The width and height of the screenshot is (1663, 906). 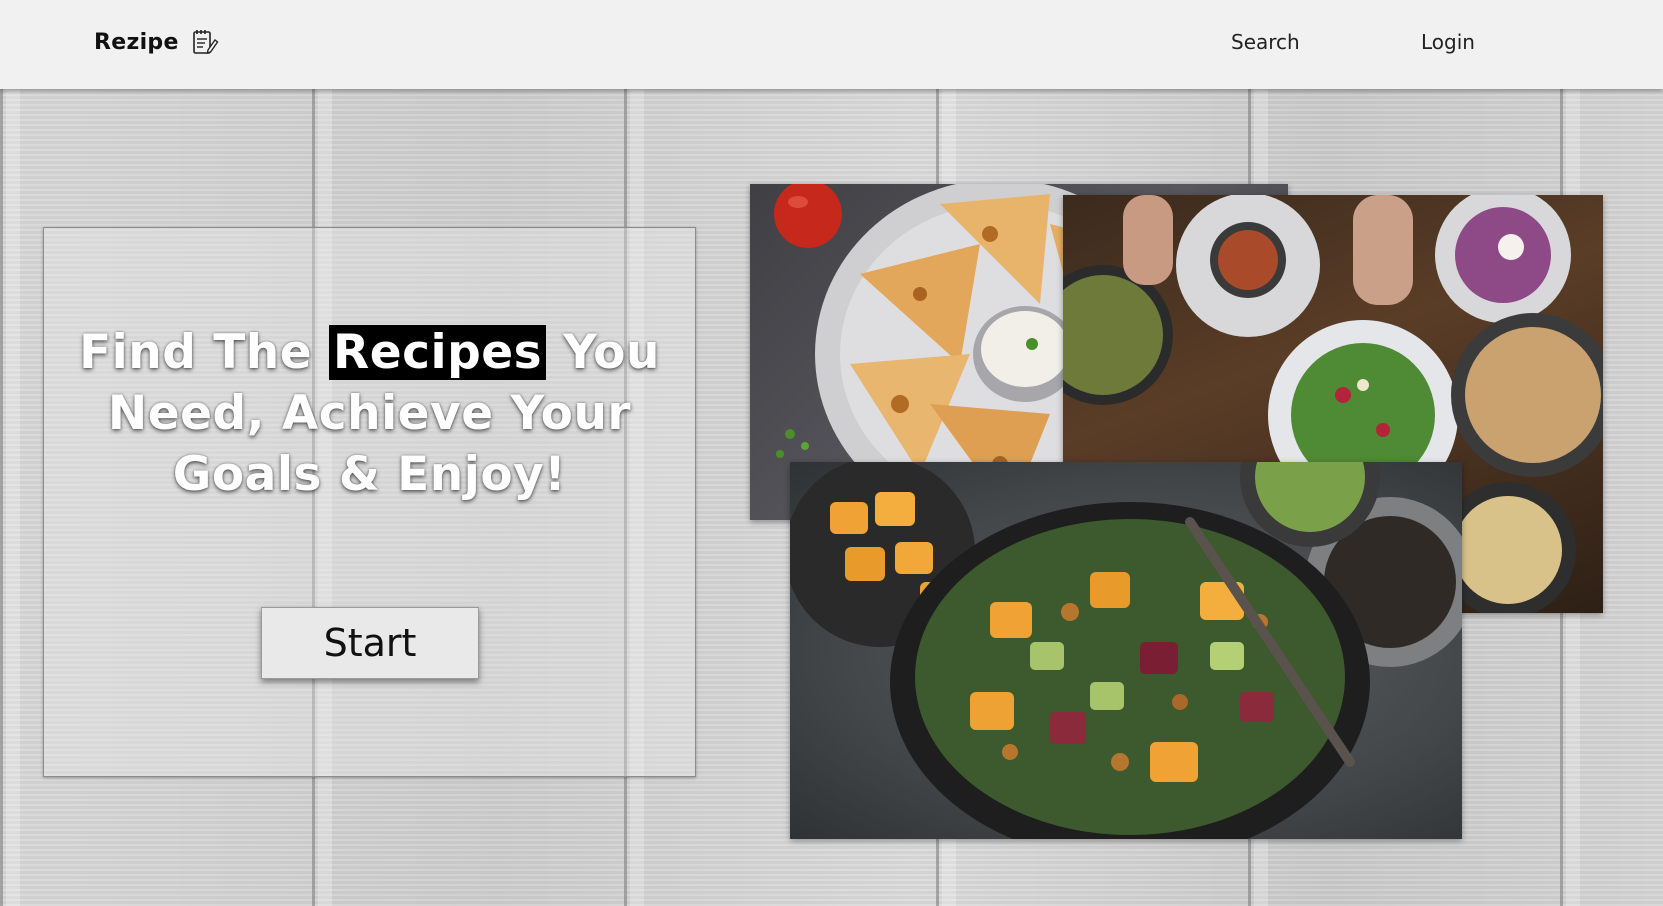 What do you see at coordinates (136, 42) in the screenshot?
I see `brand-name: Rezipe` at bounding box center [136, 42].